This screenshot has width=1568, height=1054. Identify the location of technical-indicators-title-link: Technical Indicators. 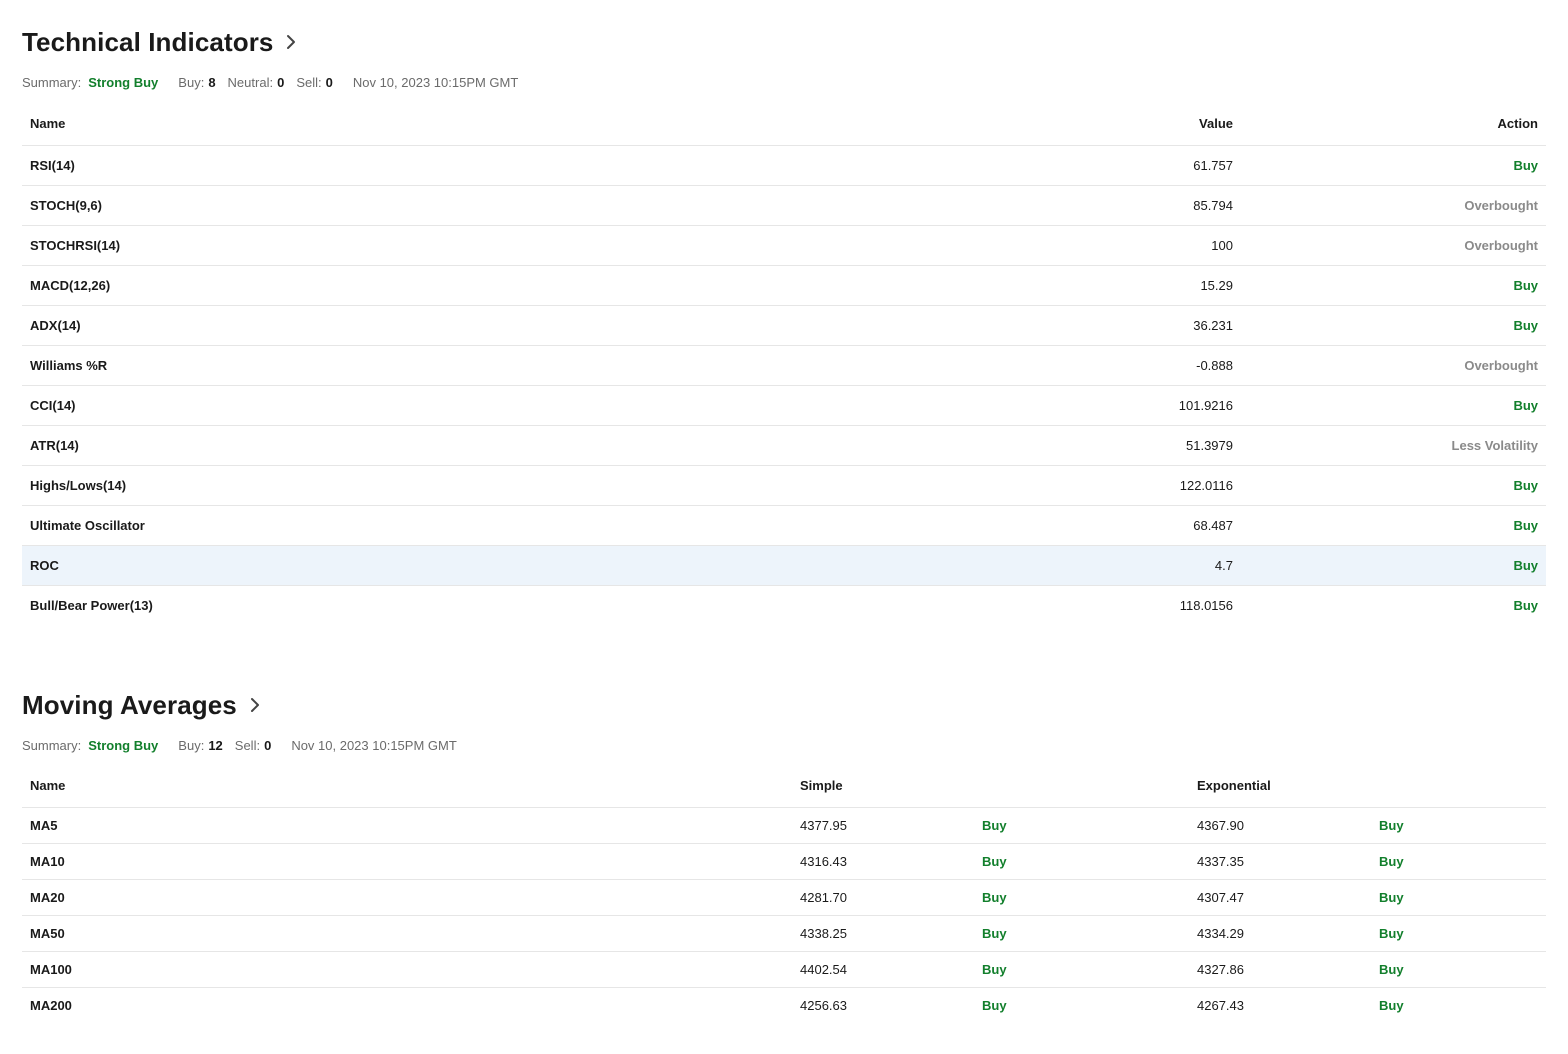
(784, 42).